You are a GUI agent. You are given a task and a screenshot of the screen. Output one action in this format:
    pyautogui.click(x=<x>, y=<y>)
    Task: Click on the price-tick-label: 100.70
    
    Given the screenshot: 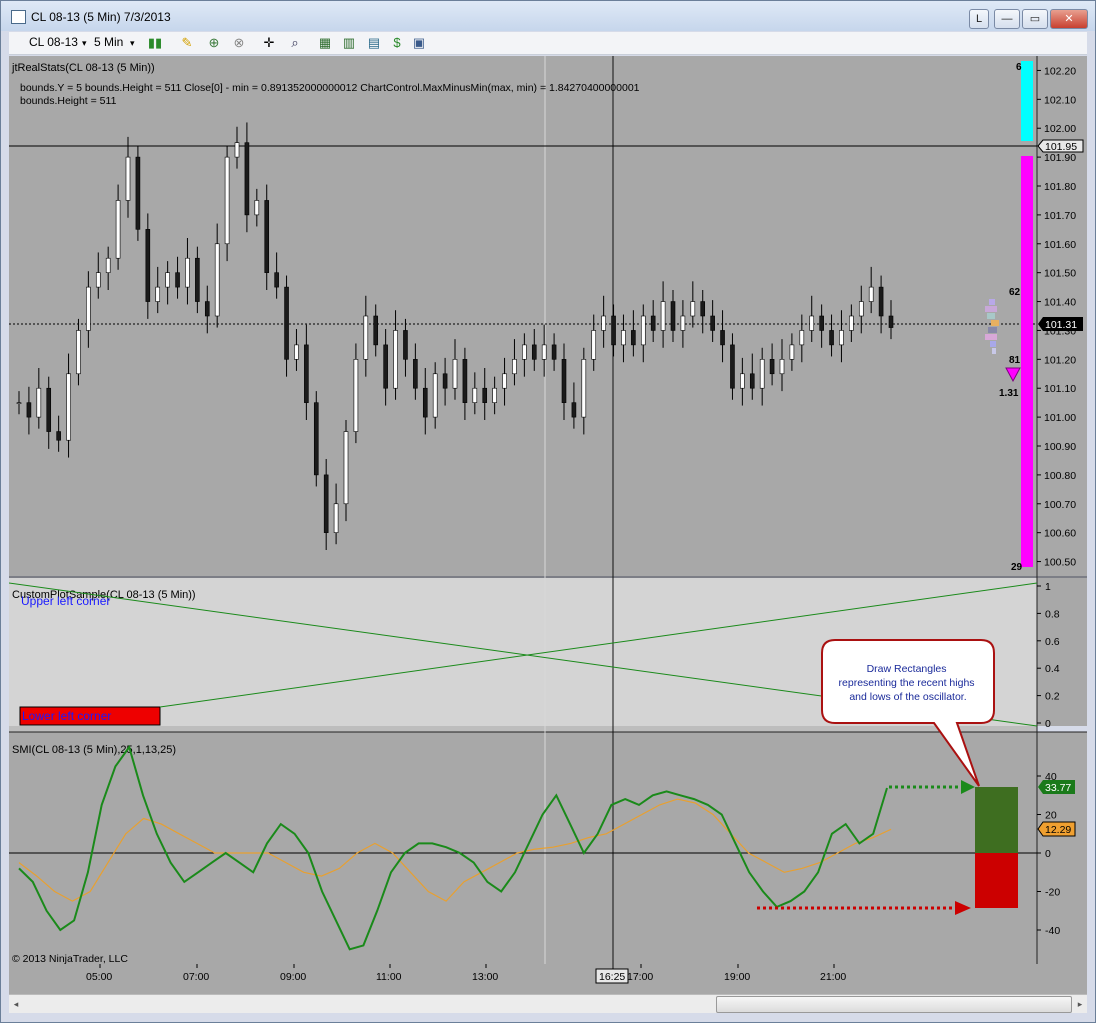 What is the action you would take?
    pyautogui.click(x=1060, y=505)
    